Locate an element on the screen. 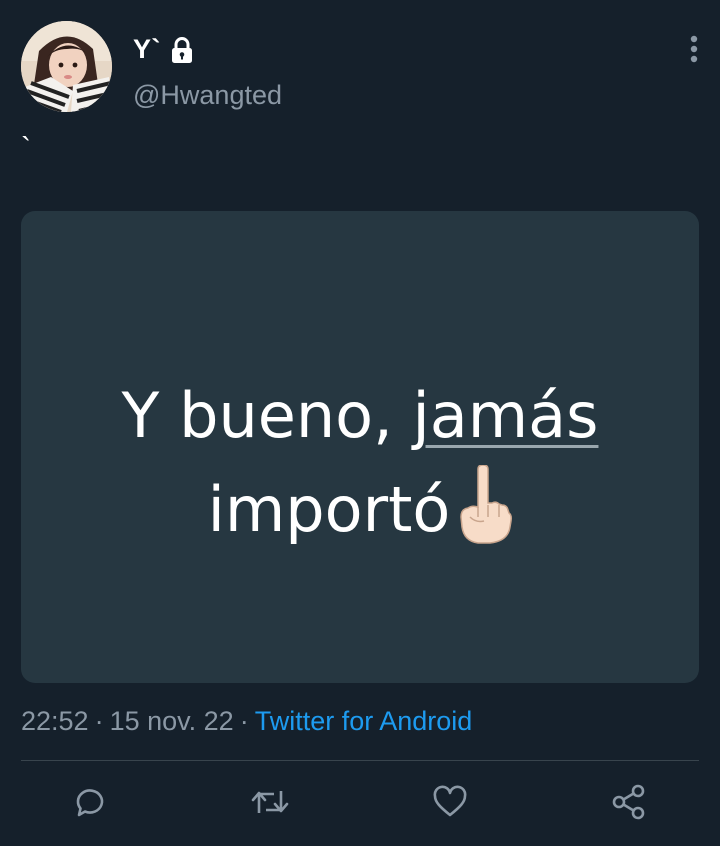  avatar-photo is located at coordinates (66, 66).